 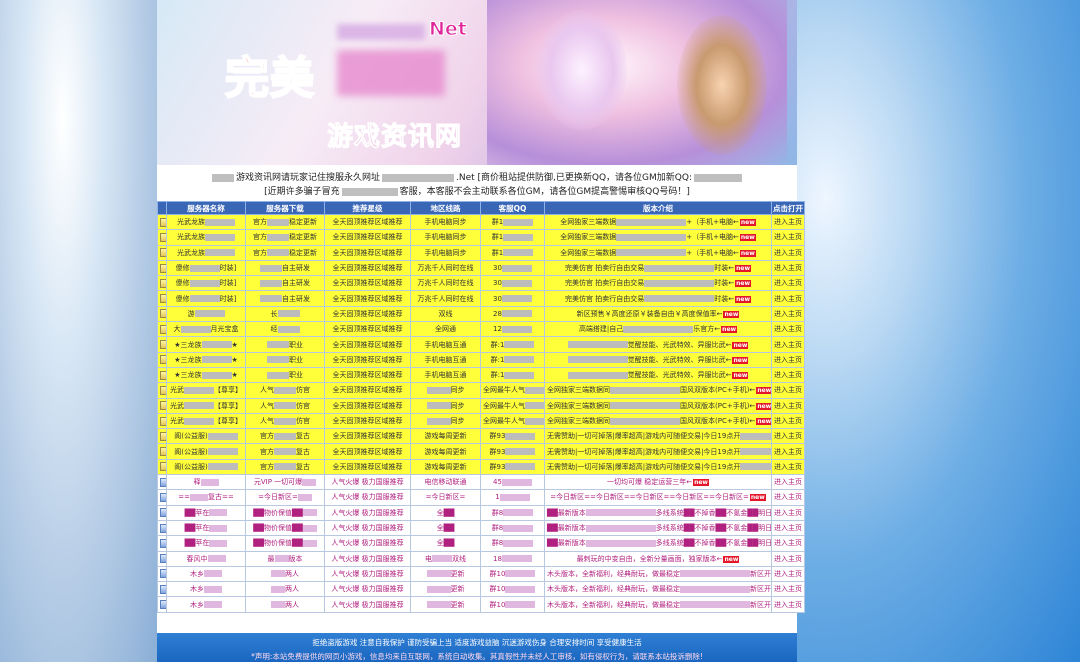 What do you see at coordinates (477, 82) in the screenshot?
I see `site-banner: Net 完美 游戏资讯网` at bounding box center [477, 82].